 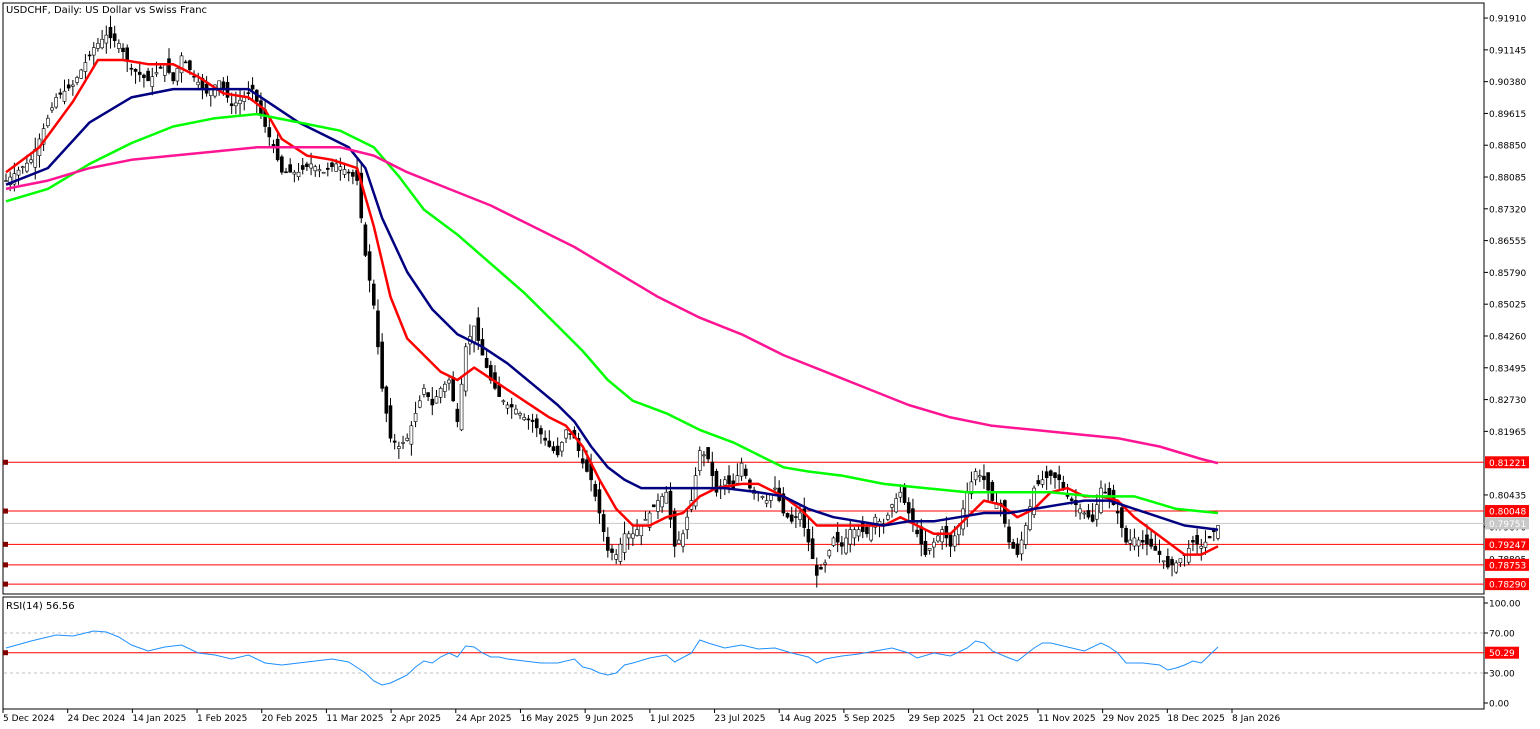 I want to click on price-tick-label: 0.87320, so click(x=1507, y=210).